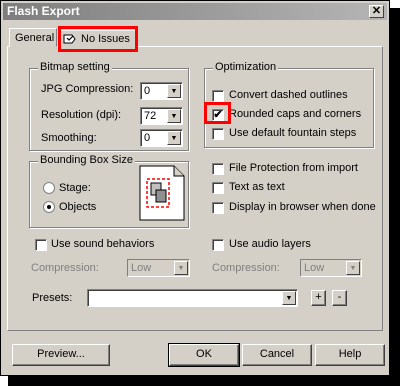 The image size is (400, 386). I want to click on close-button: ✕, so click(376, 11).